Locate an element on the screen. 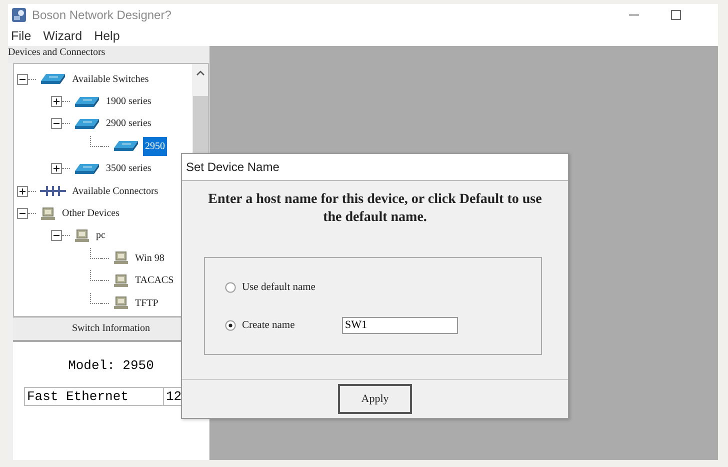 Image resolution: width=728 pixels, height=467 pixels. window-title: Boson Network Designer? is located at coordinates (102, 15).